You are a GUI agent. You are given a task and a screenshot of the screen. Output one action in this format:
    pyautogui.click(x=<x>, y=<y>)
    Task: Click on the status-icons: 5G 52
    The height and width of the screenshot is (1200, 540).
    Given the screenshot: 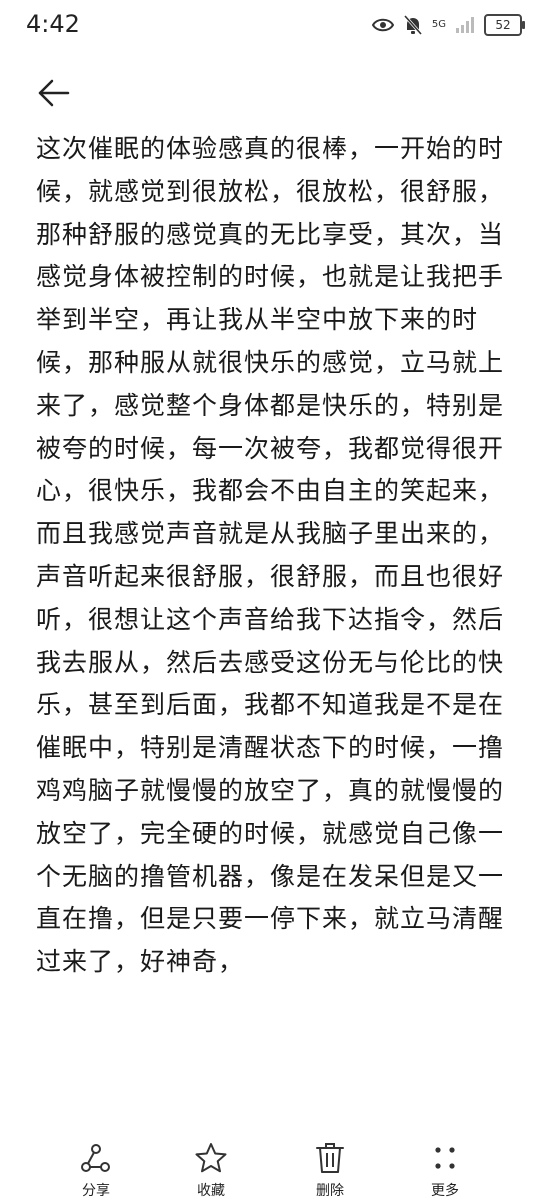 What is the action you would take?
    pyautogui.click(x=448, y=25)
    